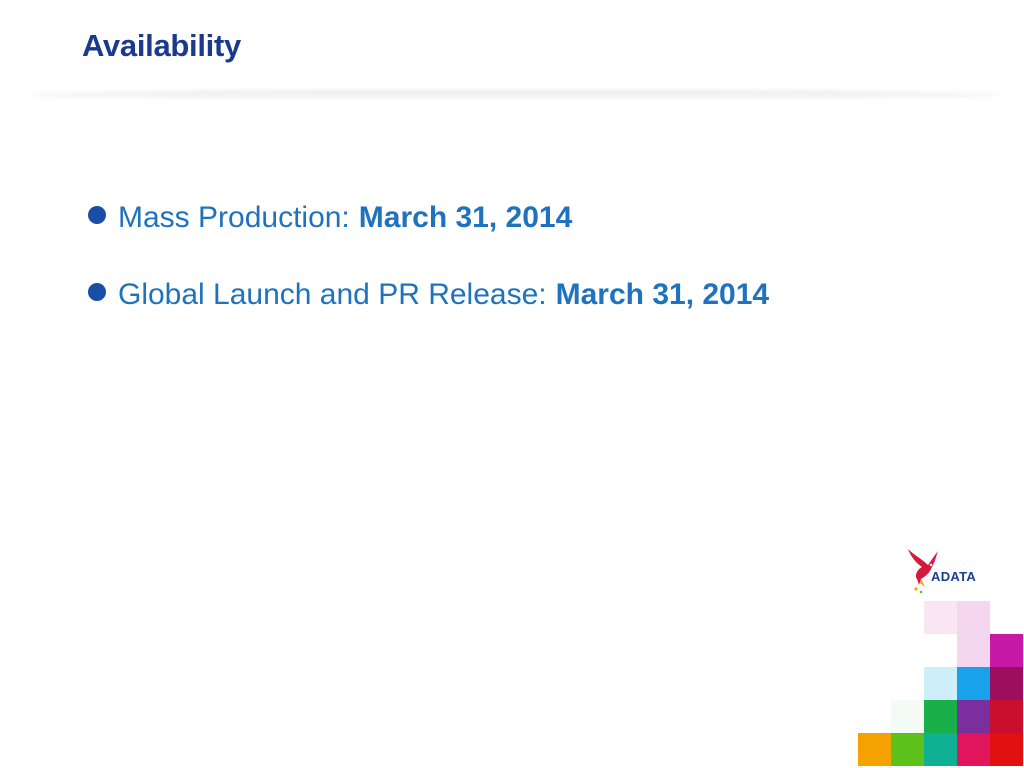 This screenshot has height=768, width=1024. Describe the element at coordinates (953, 576) in the screenshot. I see `logo-text: ADATA` at that location.